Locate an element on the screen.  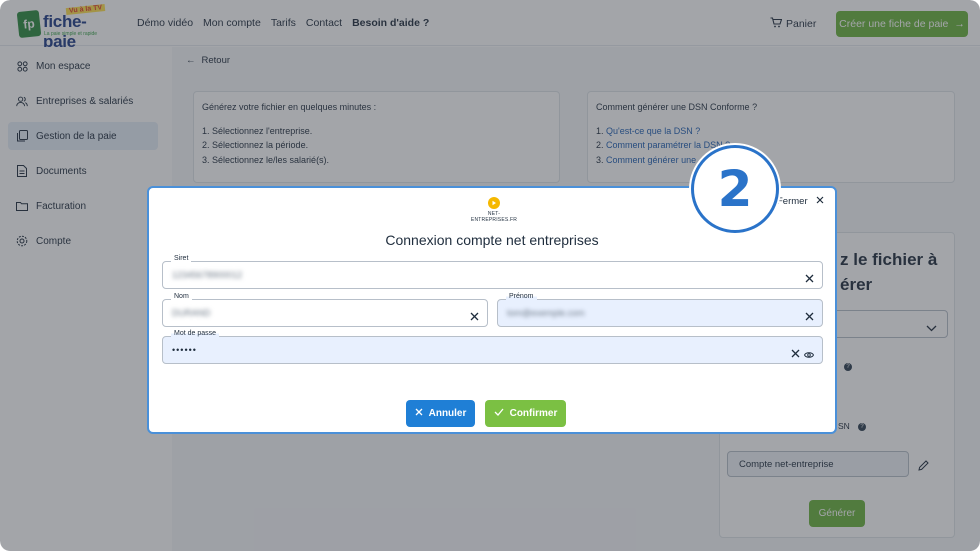
siret-label: Siret is located at coordinates (181, 258).